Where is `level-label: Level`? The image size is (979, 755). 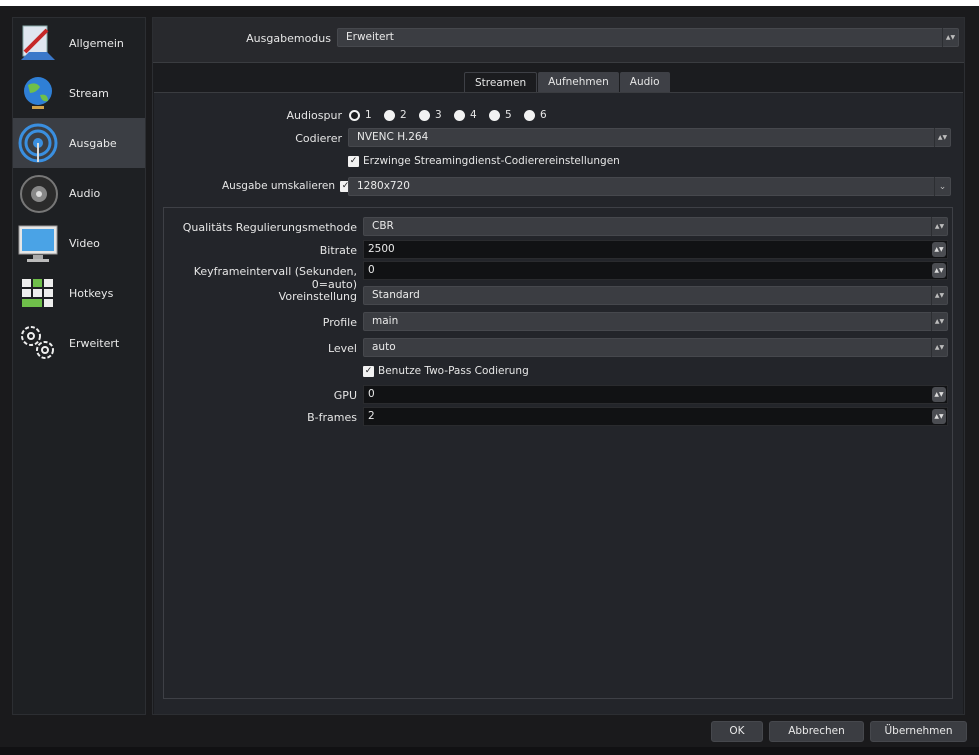 level-label: Level is located at coordinates (342, 348).